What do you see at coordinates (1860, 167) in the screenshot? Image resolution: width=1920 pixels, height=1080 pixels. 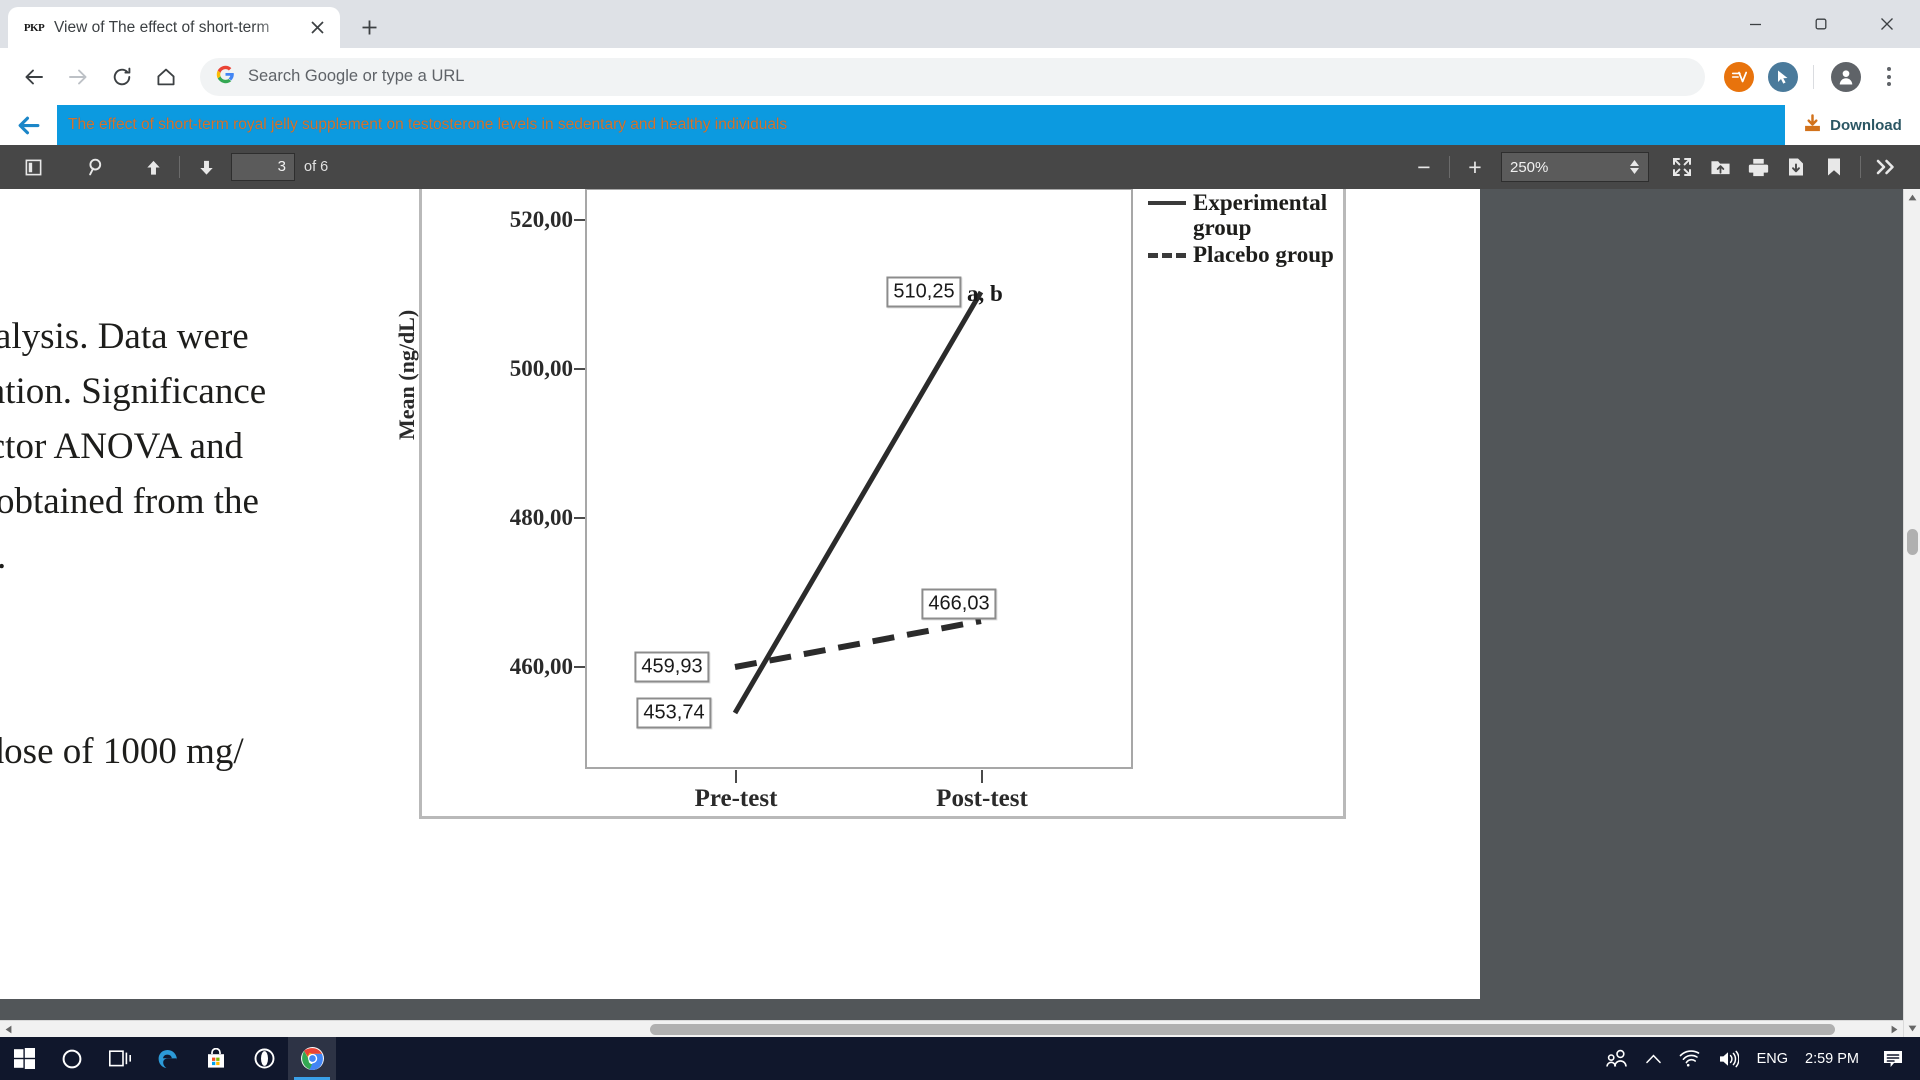 I see `toolbar-separator-right` at bounding box center [1860, 167].